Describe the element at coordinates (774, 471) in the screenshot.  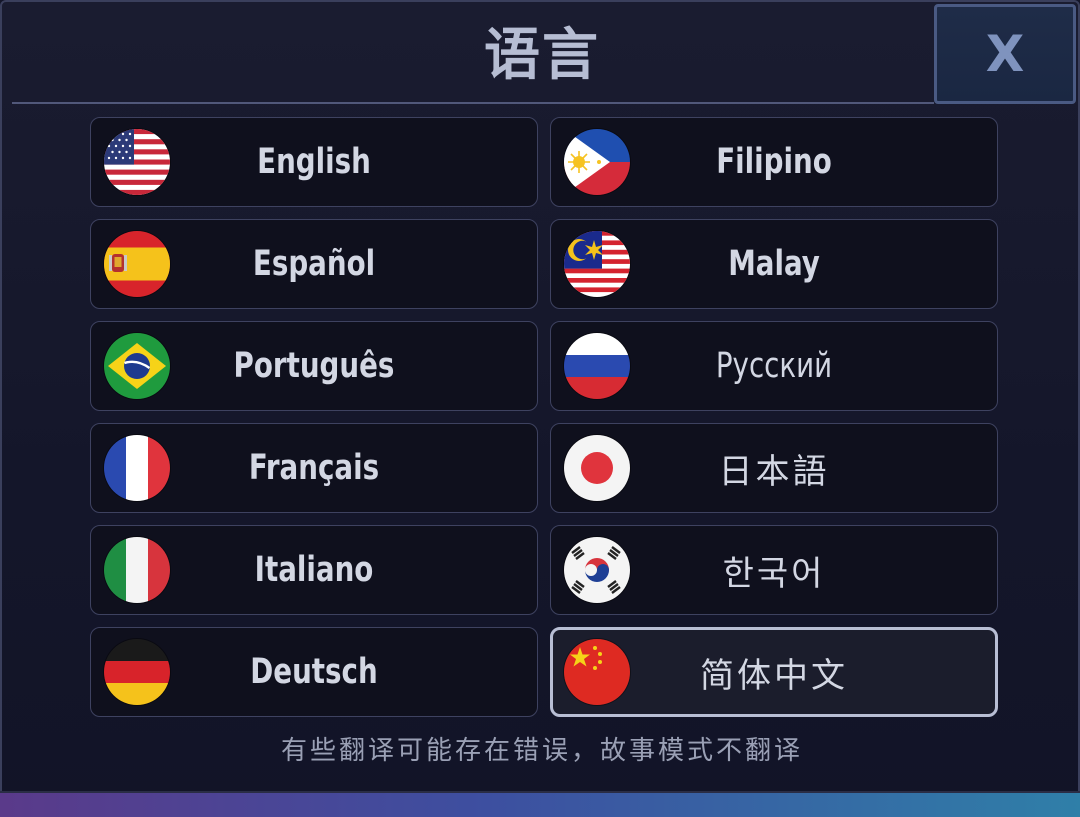
I see `language-label: 日本語` at that location.